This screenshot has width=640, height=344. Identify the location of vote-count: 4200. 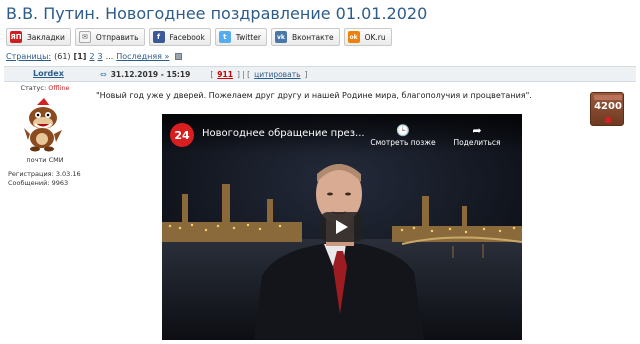
(608, 106).